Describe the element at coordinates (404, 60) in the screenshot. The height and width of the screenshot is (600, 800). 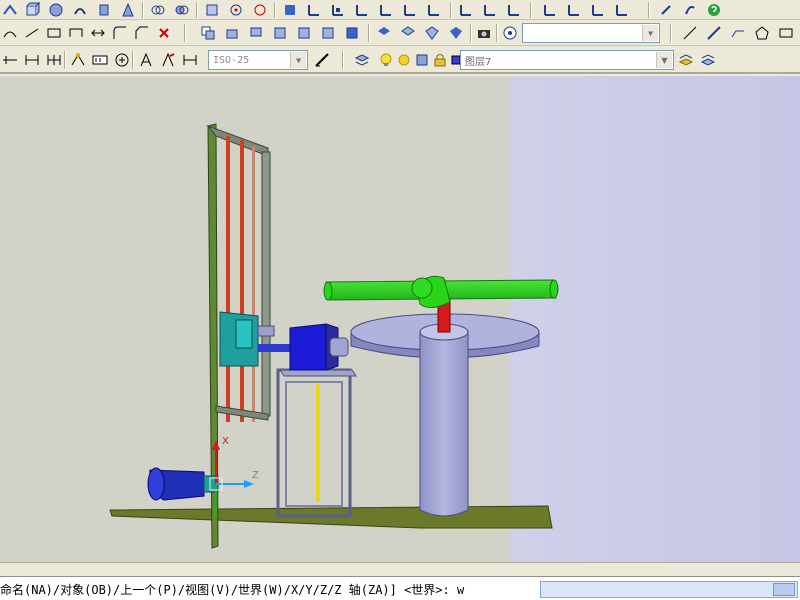
I see `sun-icon` at that location.